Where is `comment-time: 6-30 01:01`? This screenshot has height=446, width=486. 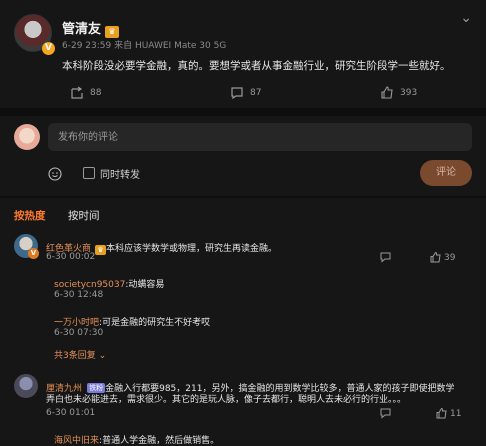 comment-time: 6-30 01:01 is located at coordinates (71, 413).